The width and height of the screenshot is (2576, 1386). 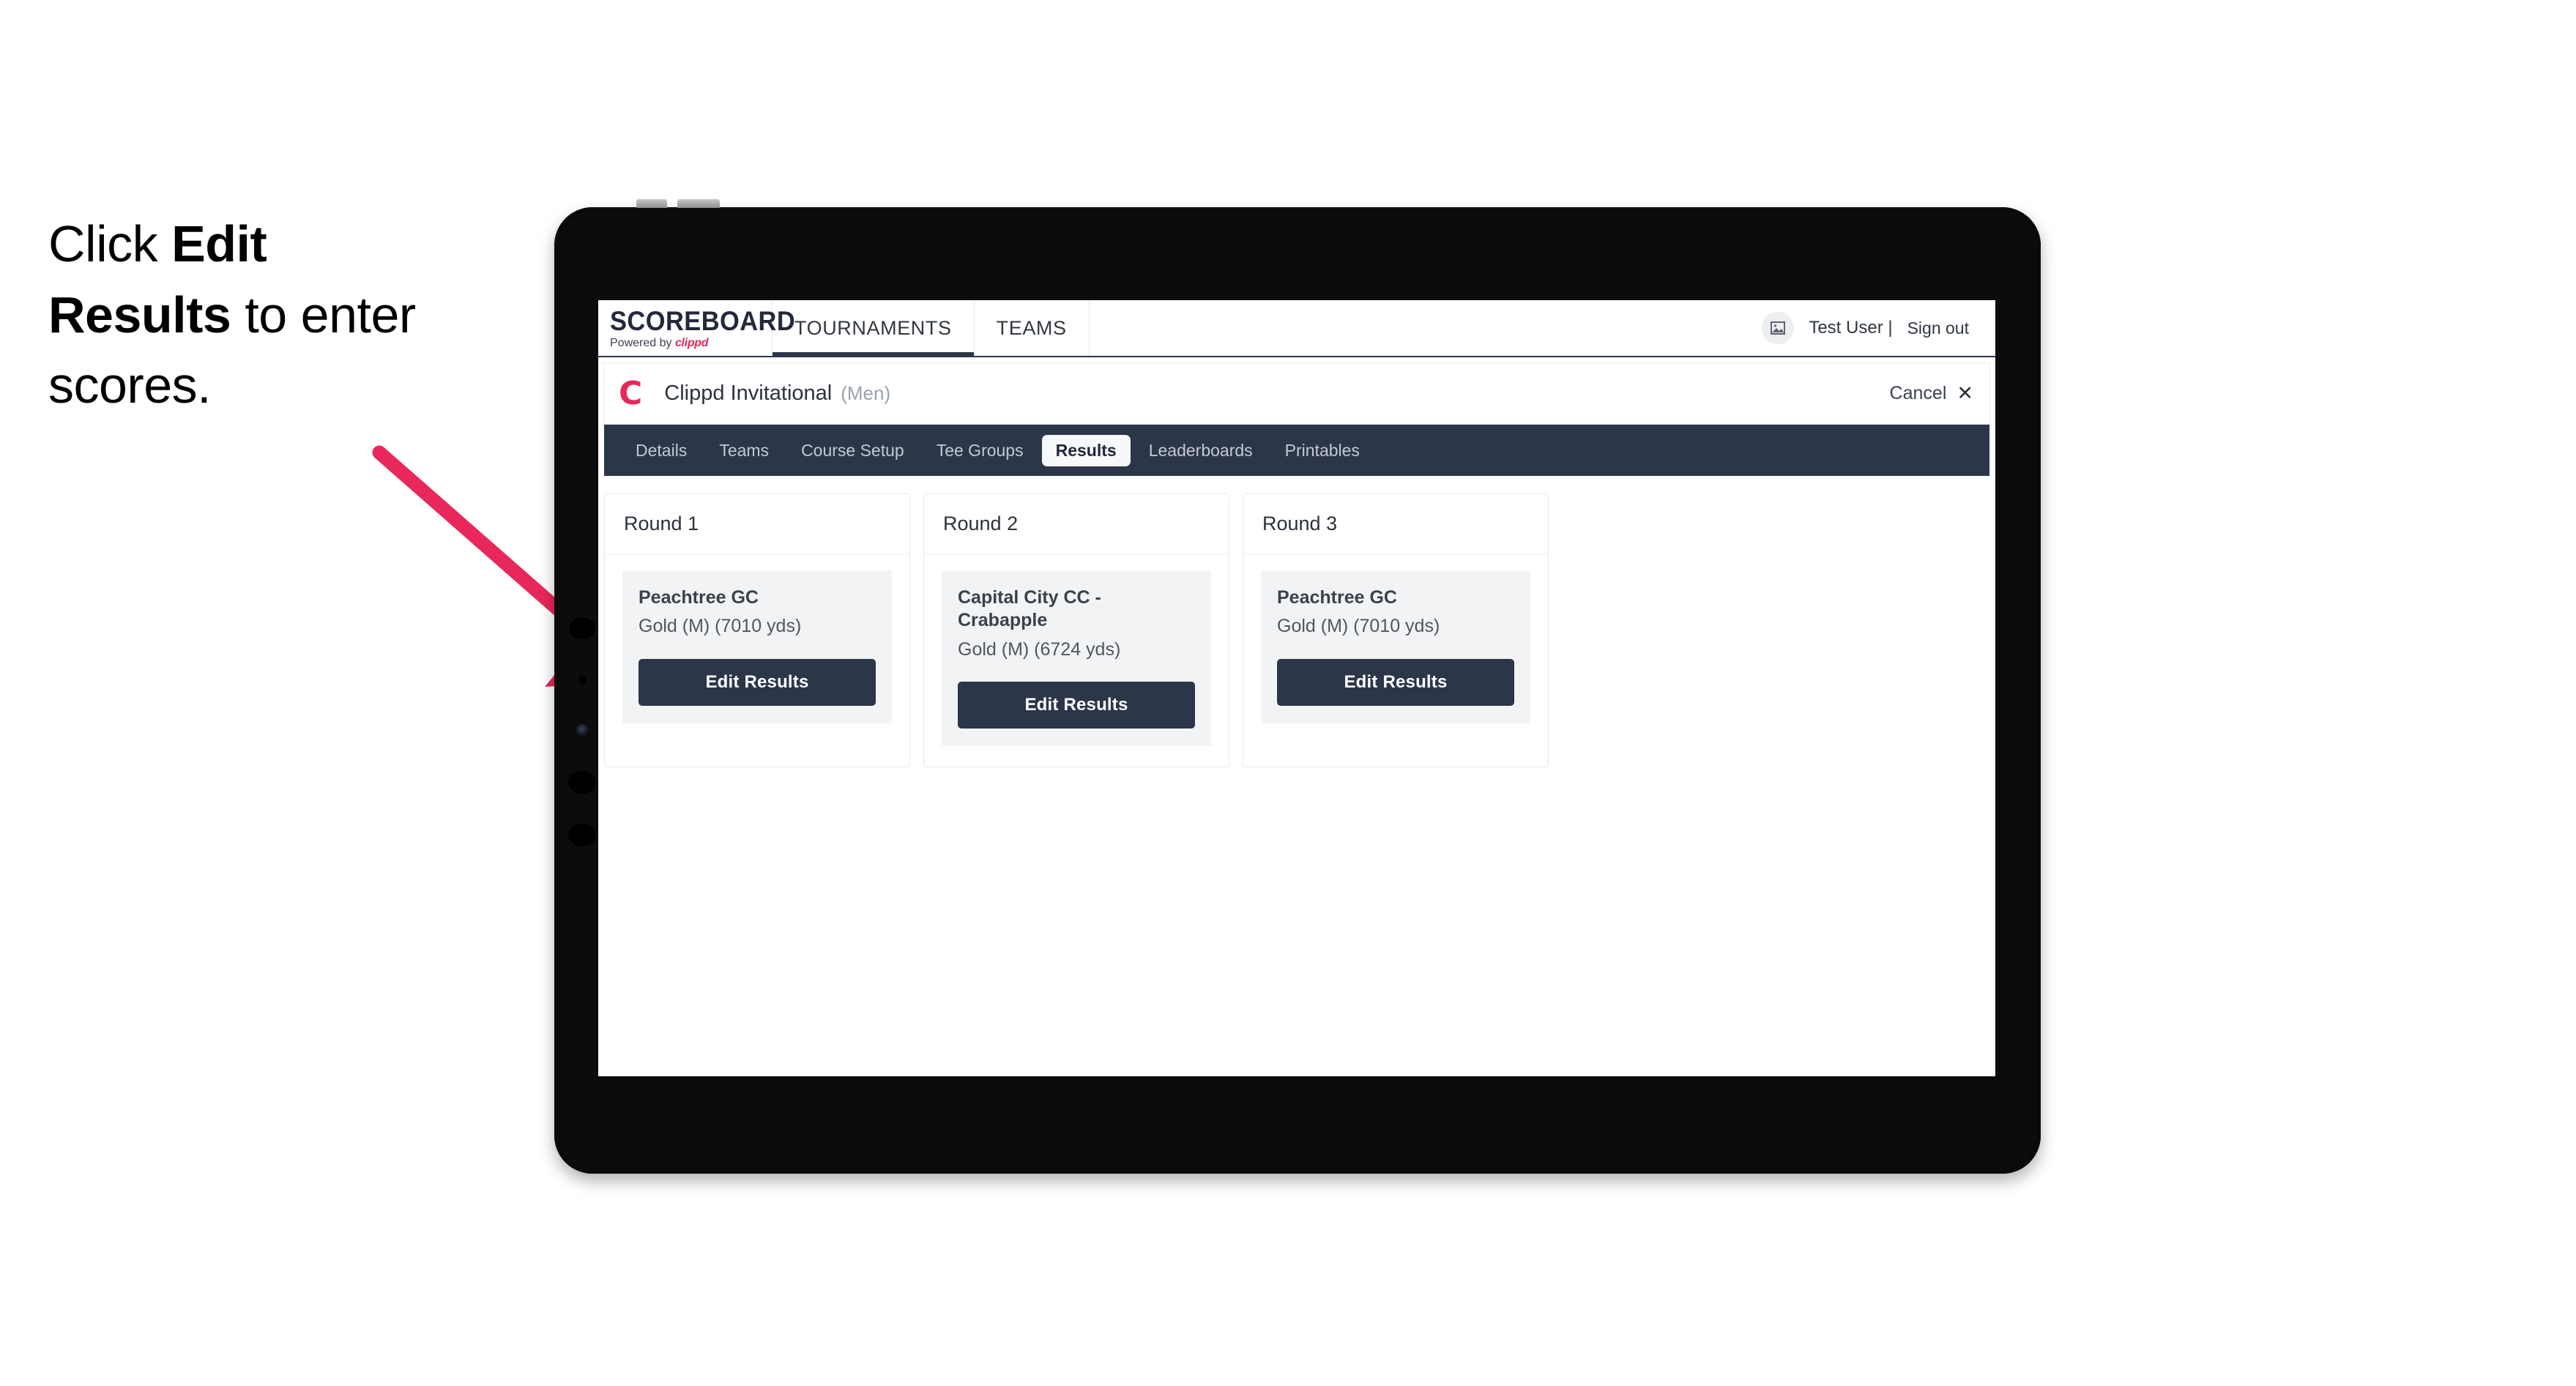 I want to click on appbar-spacer, so click(x=1426, y=328).